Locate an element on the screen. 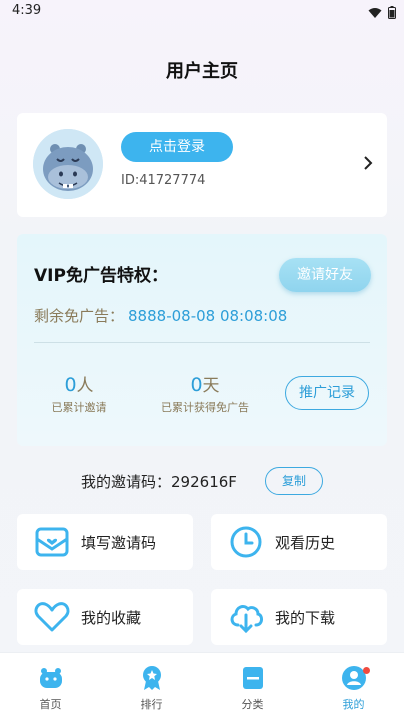  bottom-tab-bar: 首页 排行 分类 我的 is located at coordinates (202, 686).